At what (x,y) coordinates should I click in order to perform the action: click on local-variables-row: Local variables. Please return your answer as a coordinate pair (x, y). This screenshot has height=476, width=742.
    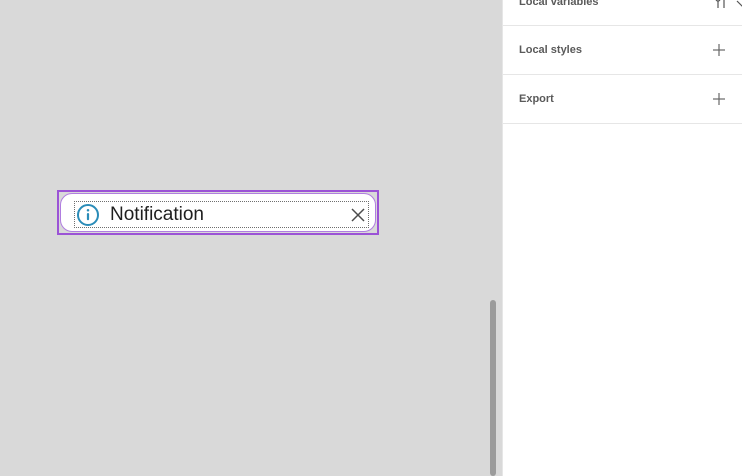
    Looking at the image, I should click on (622, 13).